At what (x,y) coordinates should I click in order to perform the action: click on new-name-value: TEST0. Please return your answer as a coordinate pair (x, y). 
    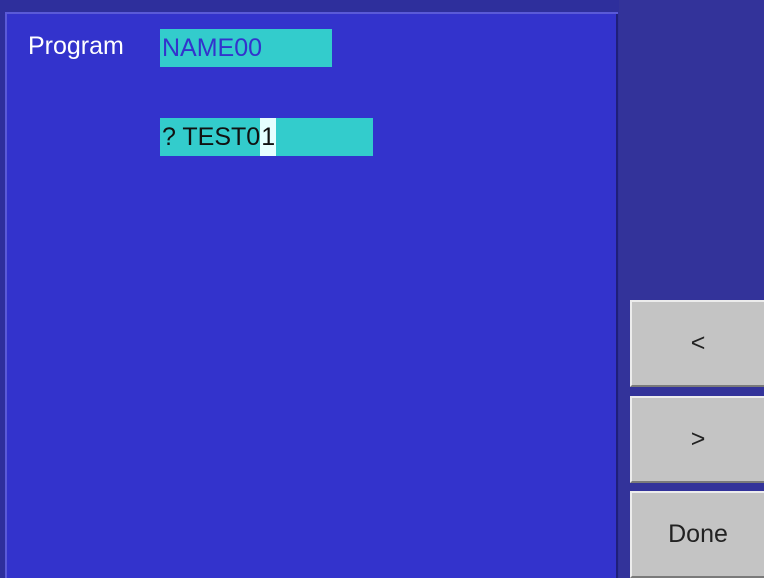
    Looking at the image, I should click on (221, 137).